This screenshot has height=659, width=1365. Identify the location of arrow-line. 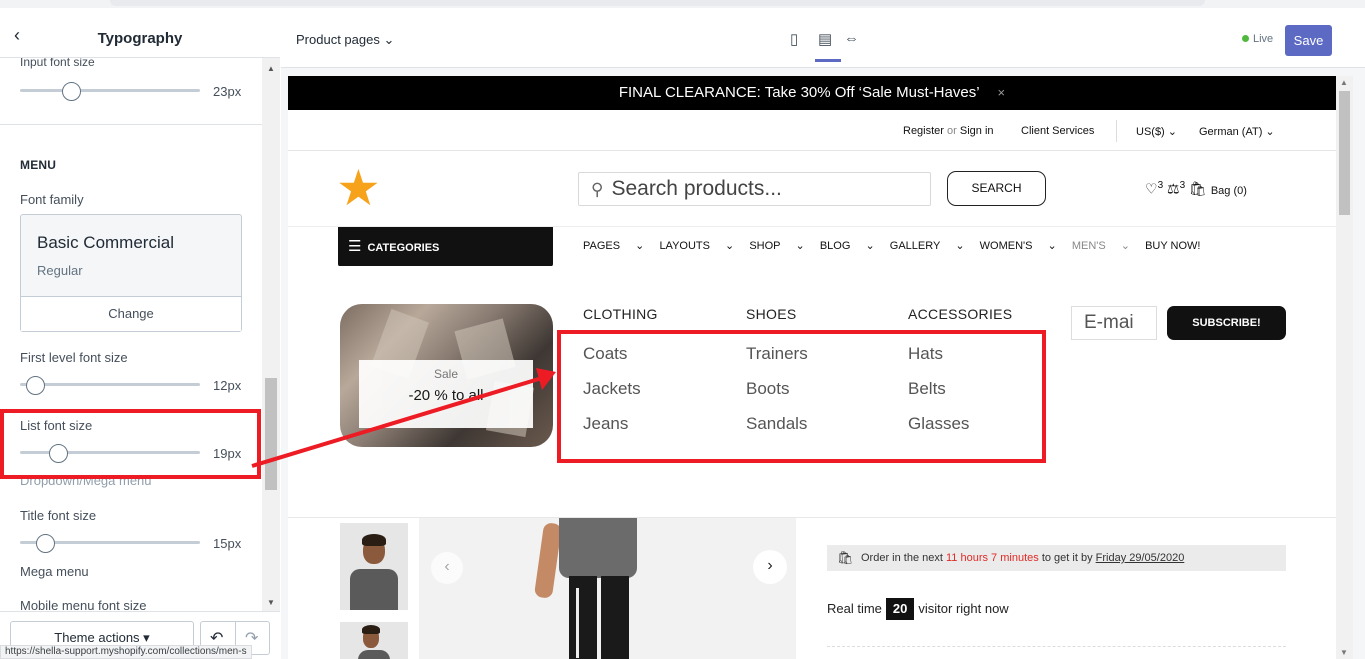
(397, 422).